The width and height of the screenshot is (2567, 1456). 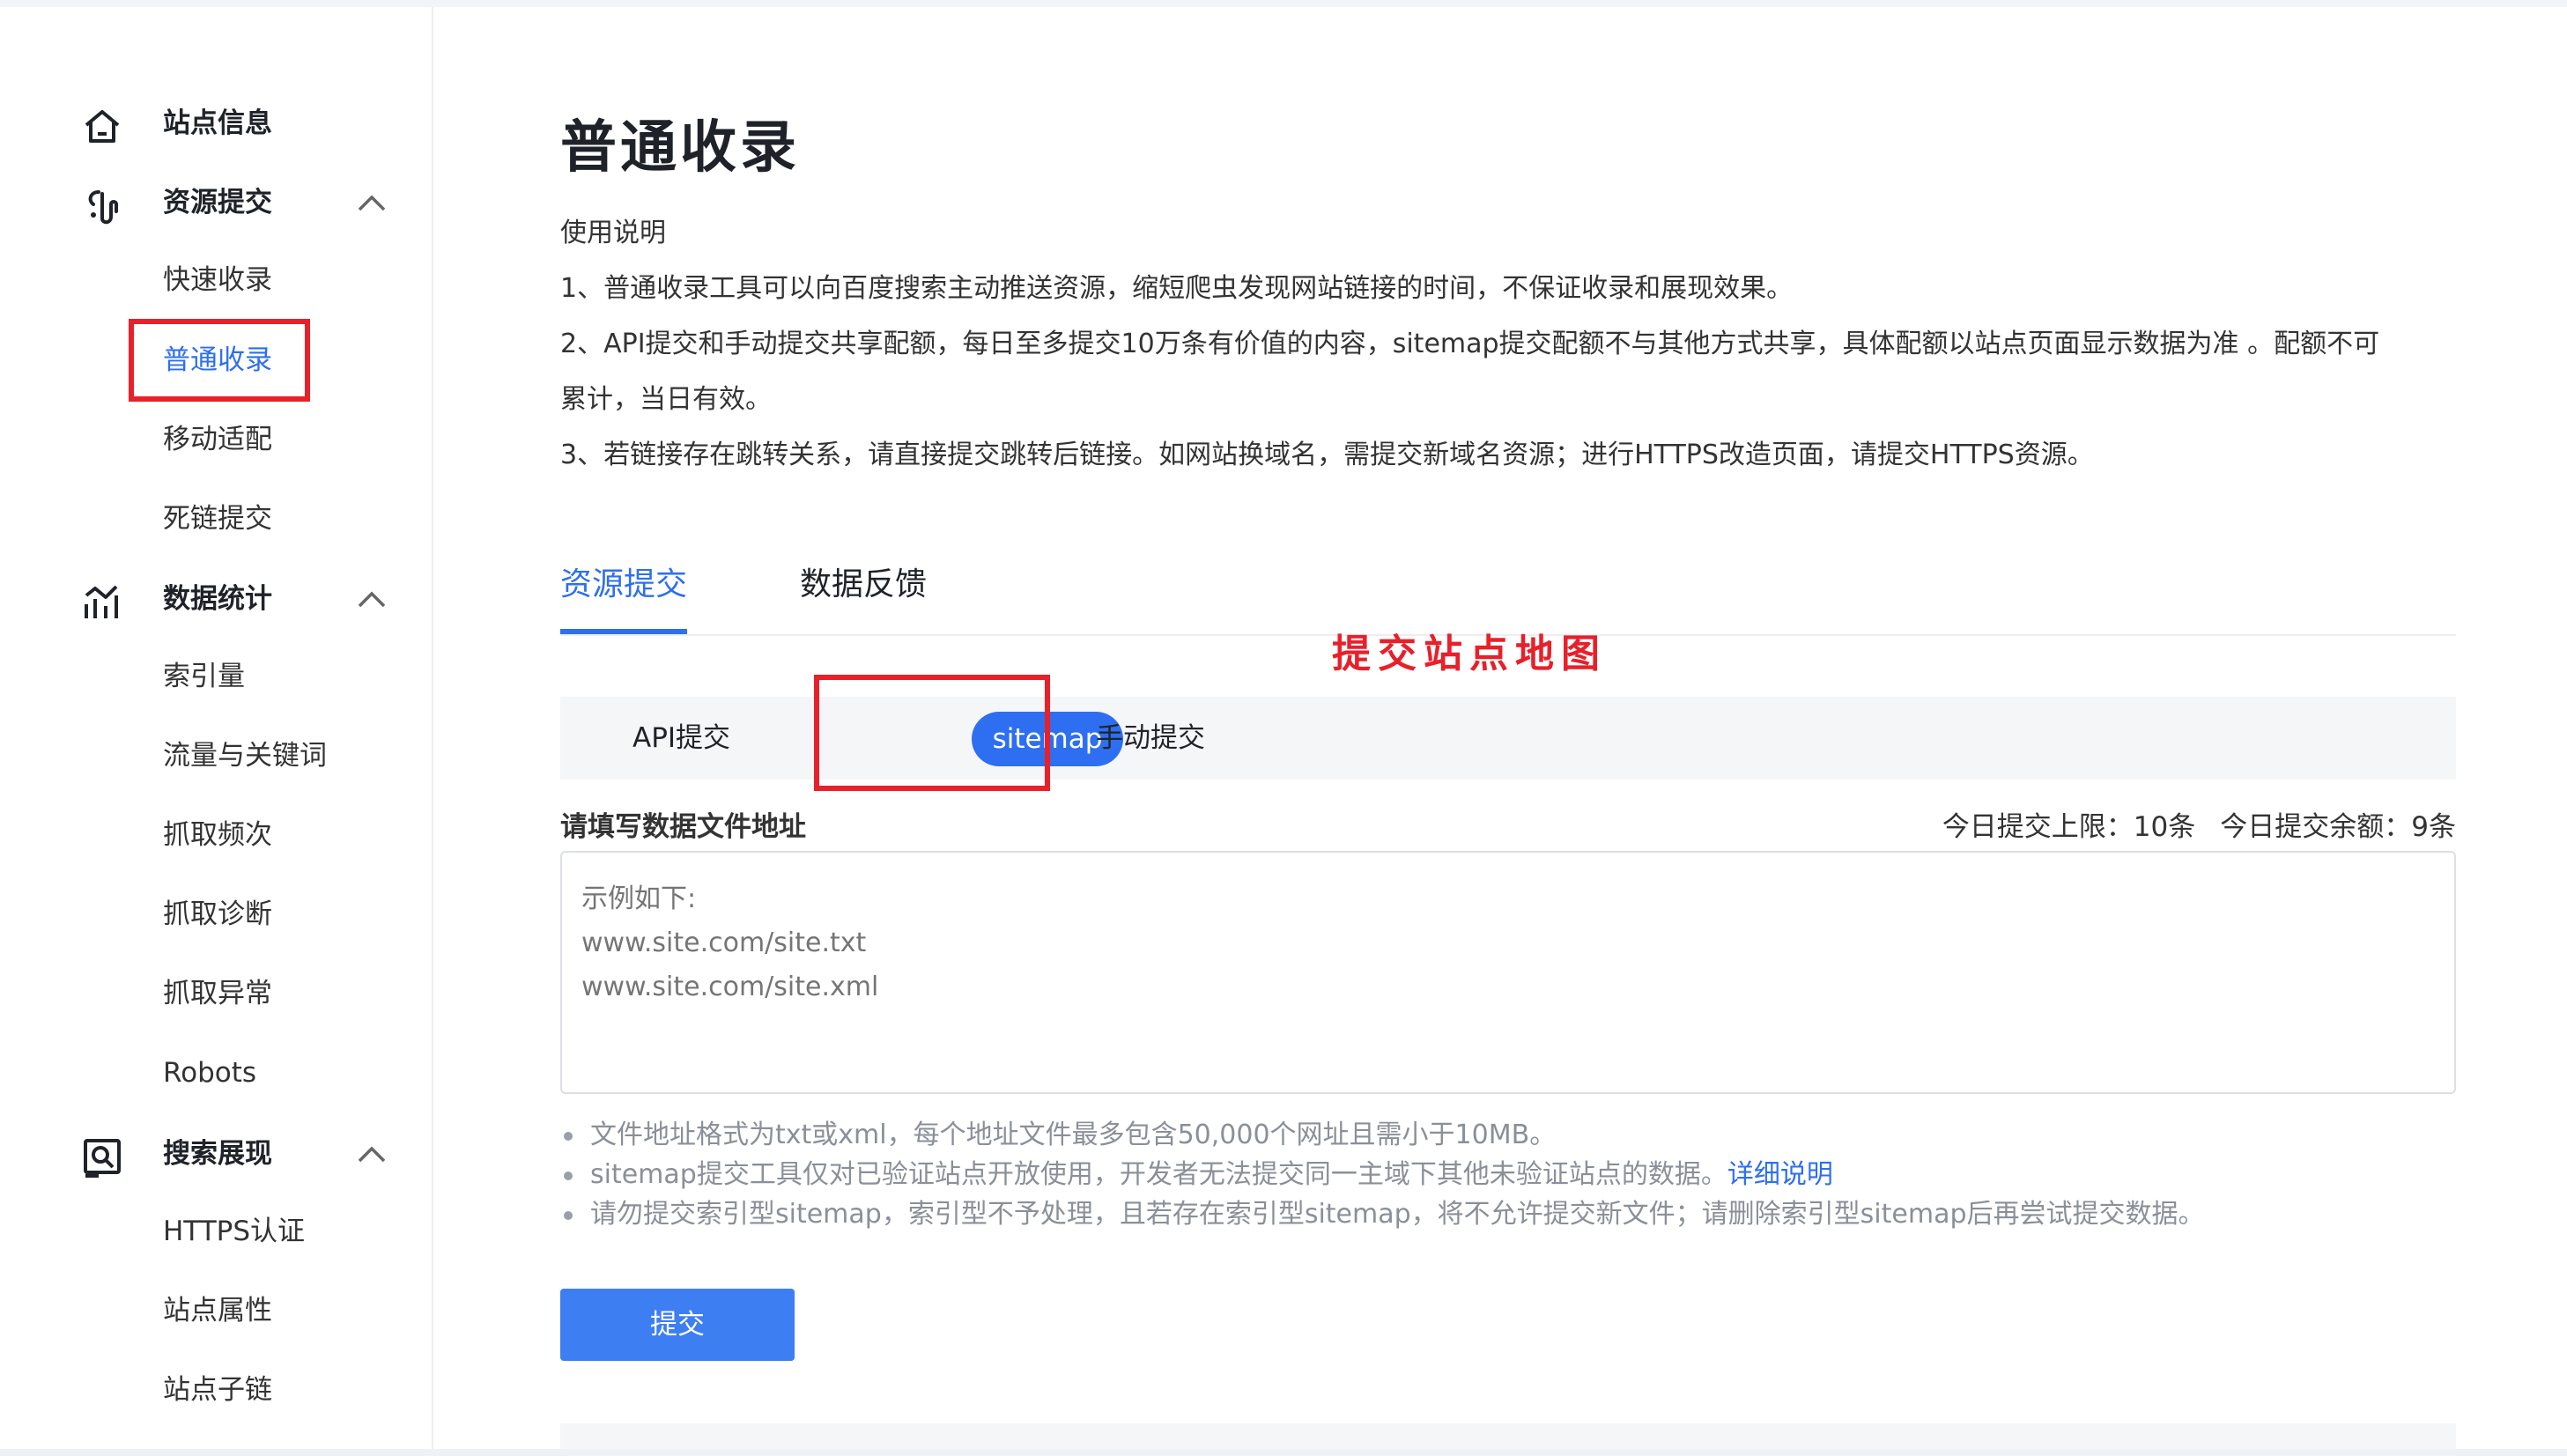 I want to click on active-tab-indicator, so click(x=623, y=631).